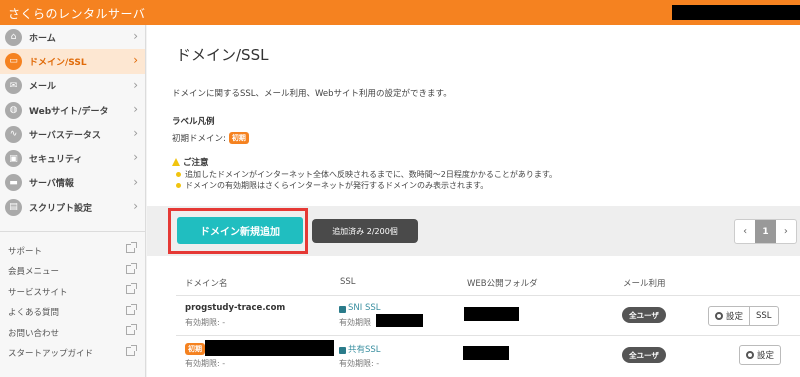 The width and height of the screenshot is (800, 377). Describe the element at coordinates (72, 86) in the screenshot. I see `sidebar-item: ✉ メール ›` at that location.